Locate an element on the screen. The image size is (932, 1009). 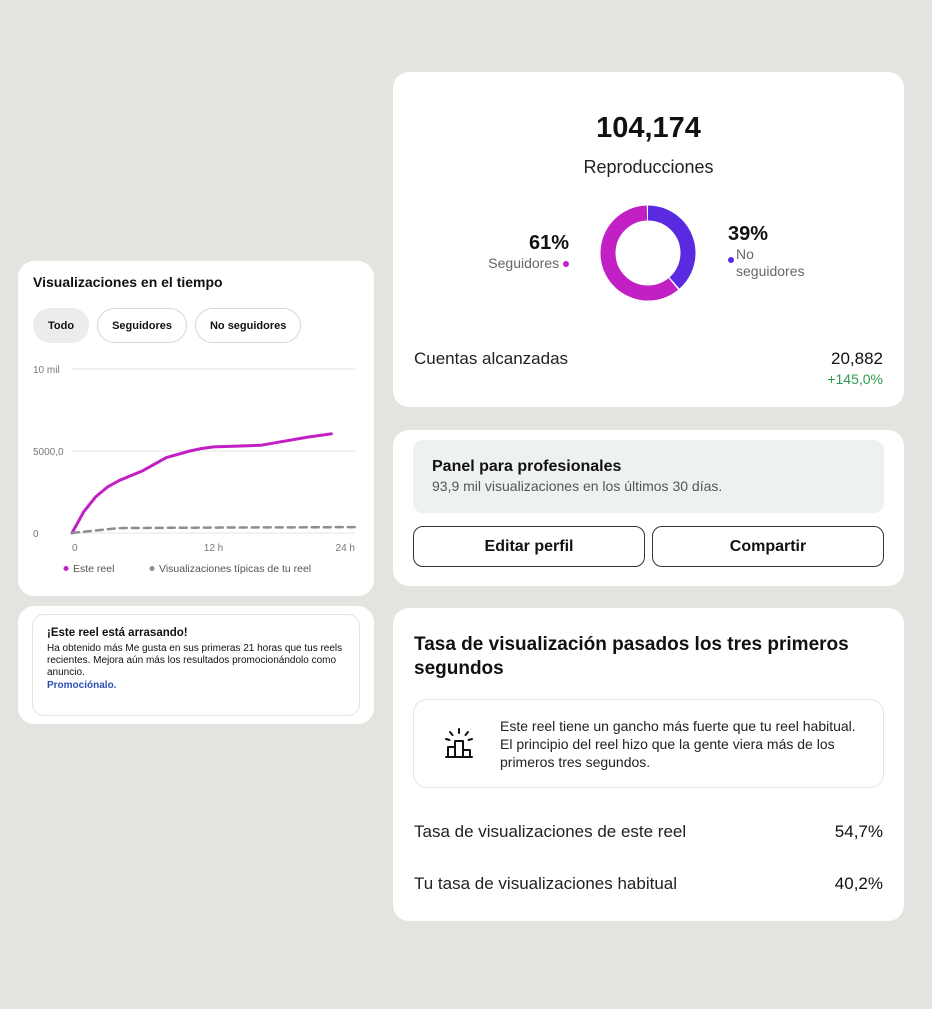
promote-link: Promociónalo. is located at coordinates (196, 685).